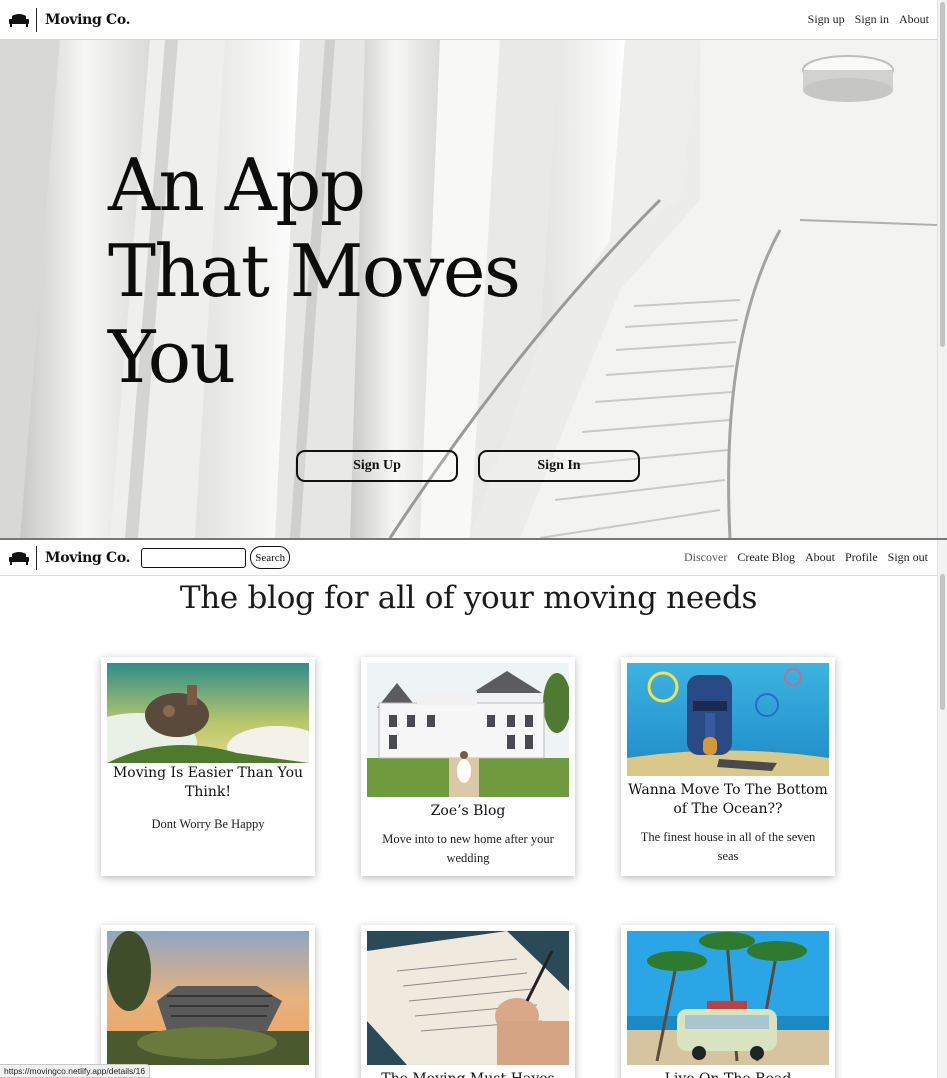 The height and width of the screenshot is (1078, 947). I want to click on blog-card: Live On The Road, so click(728, 1001).